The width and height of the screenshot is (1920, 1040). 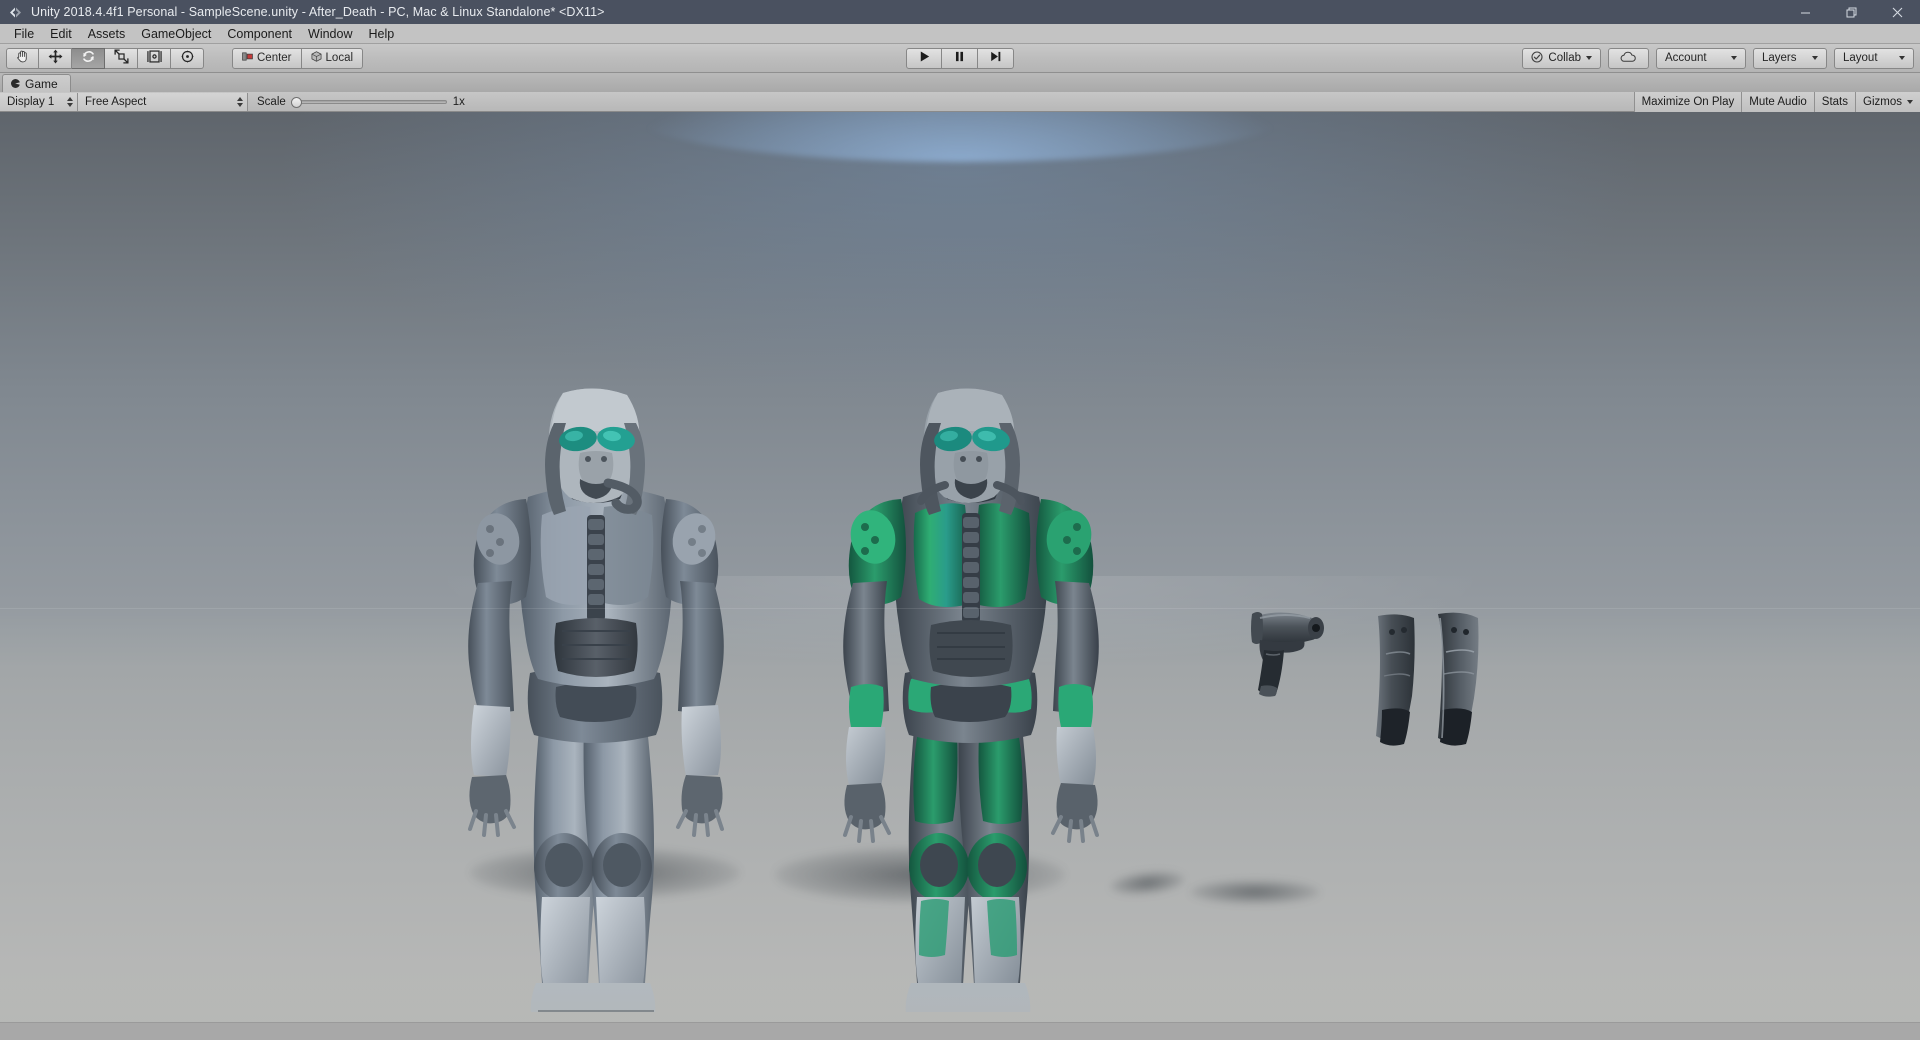 What do you see at coordinates (339, 58) in the screenshot?
I see `handle-mode-label: Local` at bounding box center [339, 58].